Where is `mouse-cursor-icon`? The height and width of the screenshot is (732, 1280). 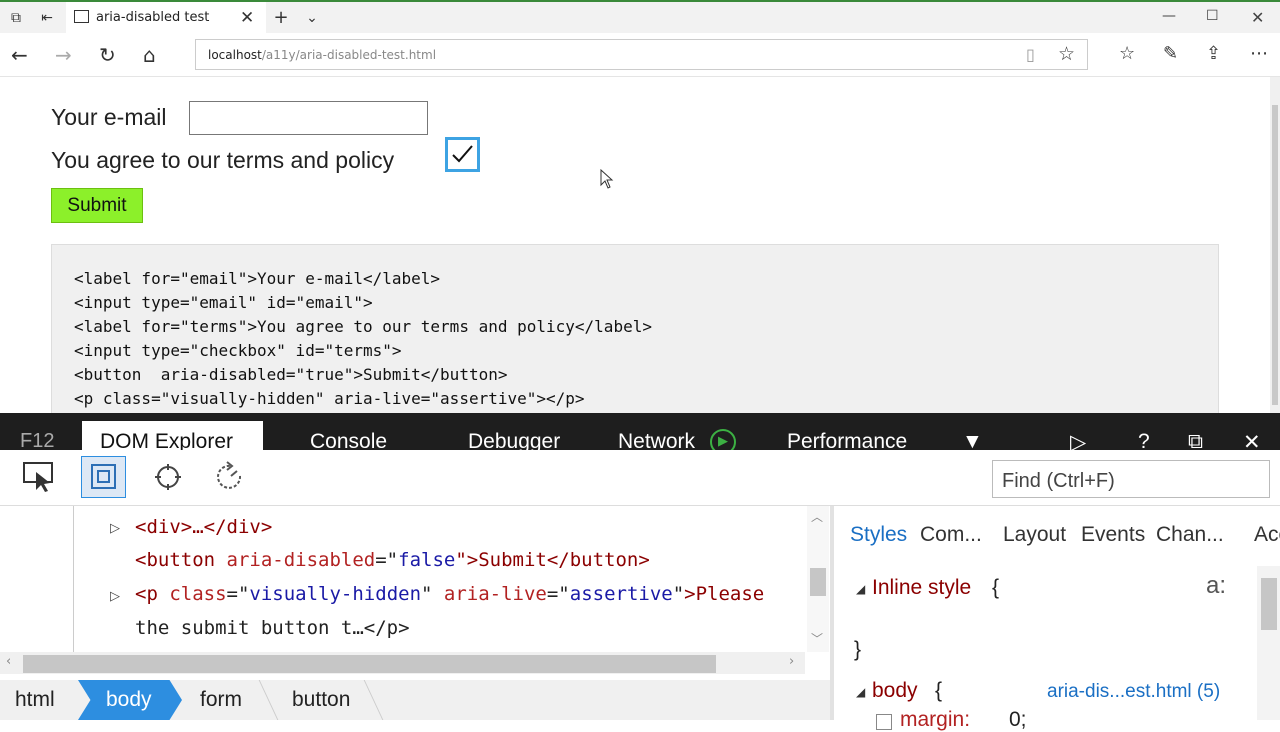 mouse-cursor-icon is located at coordinates (607, 179).